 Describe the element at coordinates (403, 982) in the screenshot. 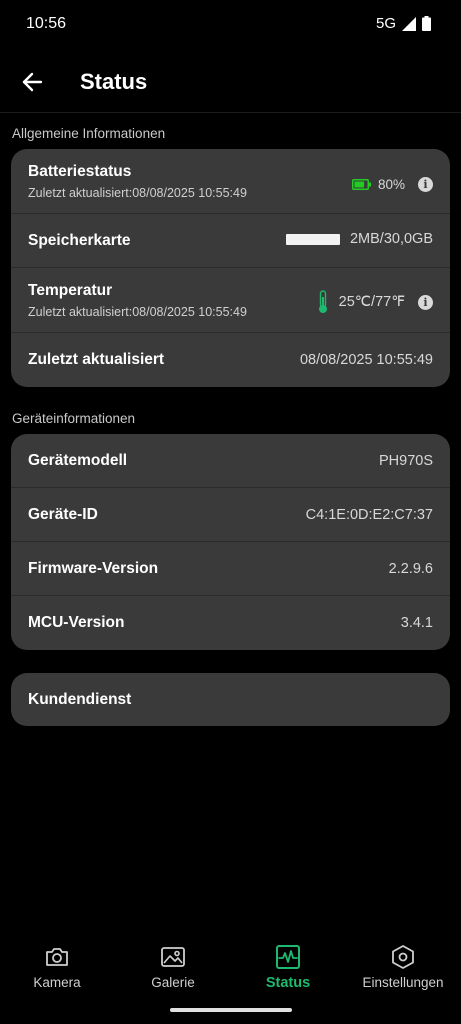

I see `nav-label-settings: Einstellungen` at that location.